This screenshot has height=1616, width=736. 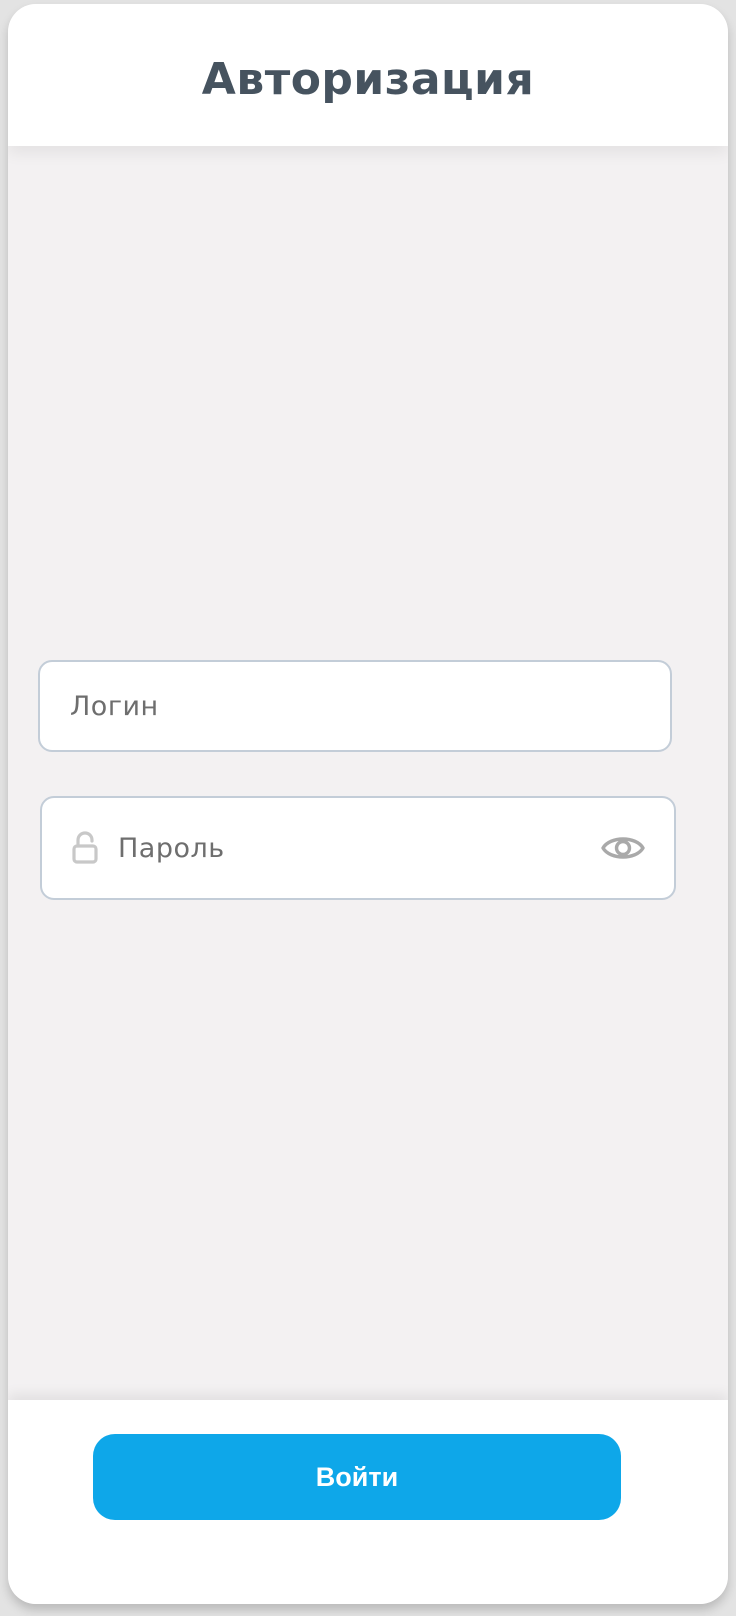 I want to click on header: Авторизация, so click(x=368, y=75).